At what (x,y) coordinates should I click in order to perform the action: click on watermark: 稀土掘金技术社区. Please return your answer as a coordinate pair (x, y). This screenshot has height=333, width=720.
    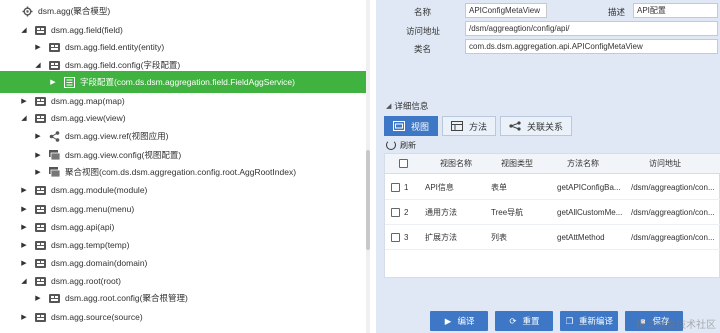
    Looking at the image, I should click on (676, 325).